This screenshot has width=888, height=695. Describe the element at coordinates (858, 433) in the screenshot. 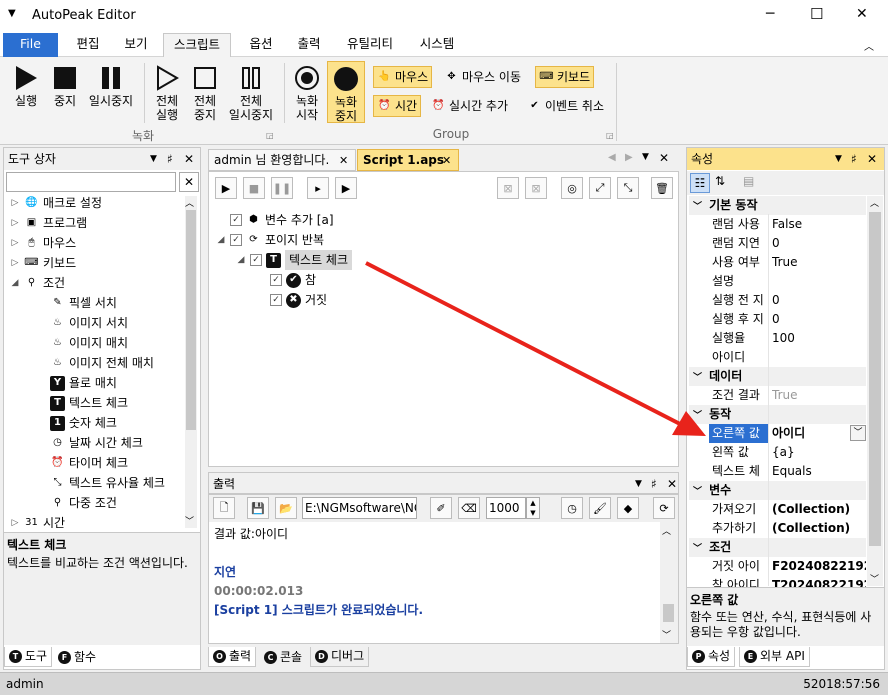

I see `dropdown-icon: ﹀` at that location.